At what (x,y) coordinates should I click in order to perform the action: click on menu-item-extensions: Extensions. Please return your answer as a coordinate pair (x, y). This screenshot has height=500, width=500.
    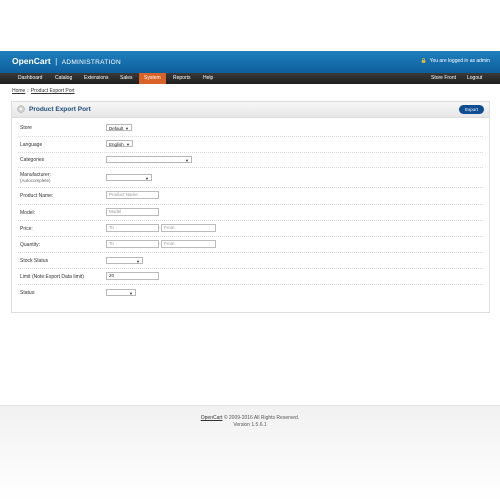
    Looking at the image, I should click on (96, 78).